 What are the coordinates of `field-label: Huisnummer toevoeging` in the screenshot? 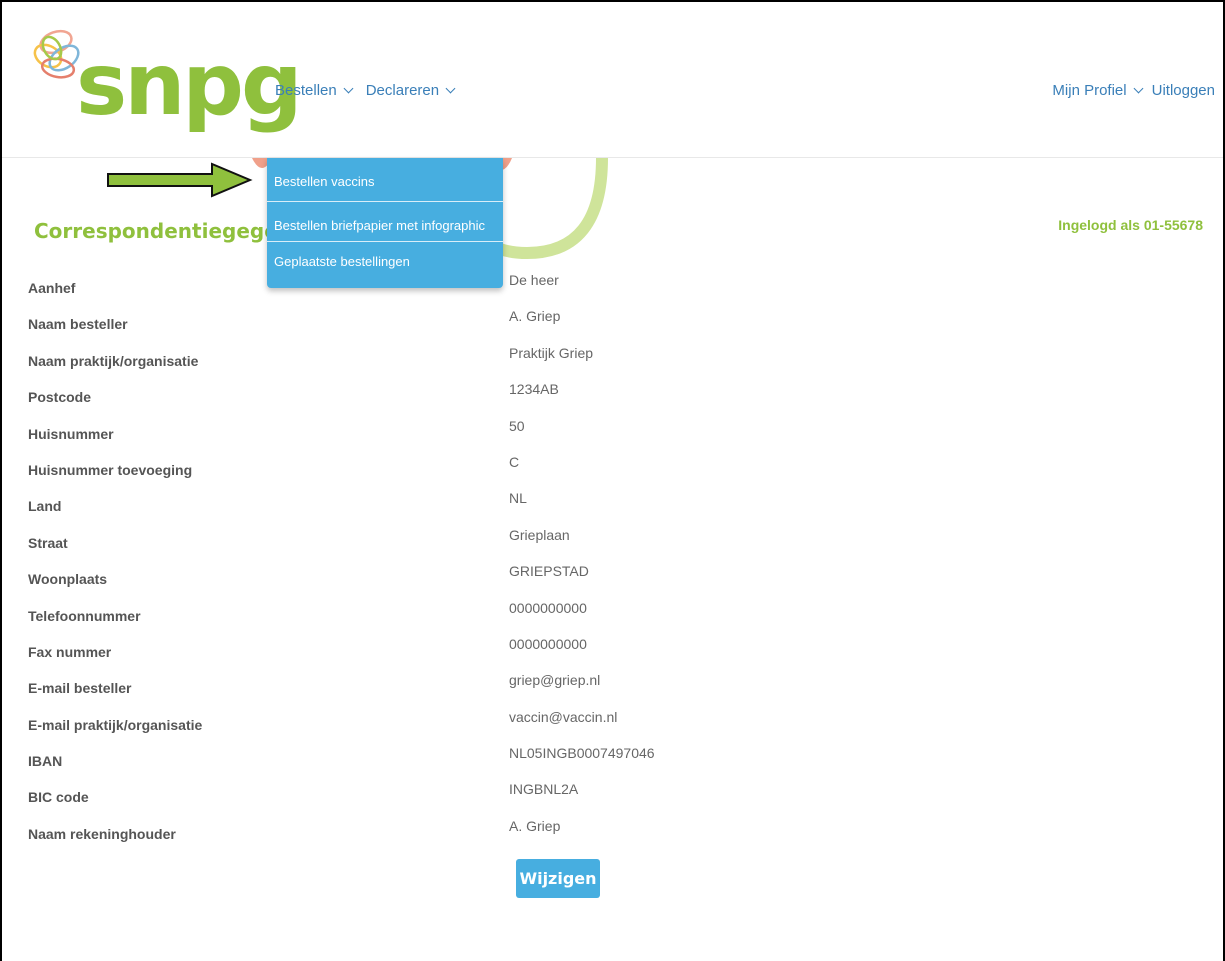 It's located at (110, 469).